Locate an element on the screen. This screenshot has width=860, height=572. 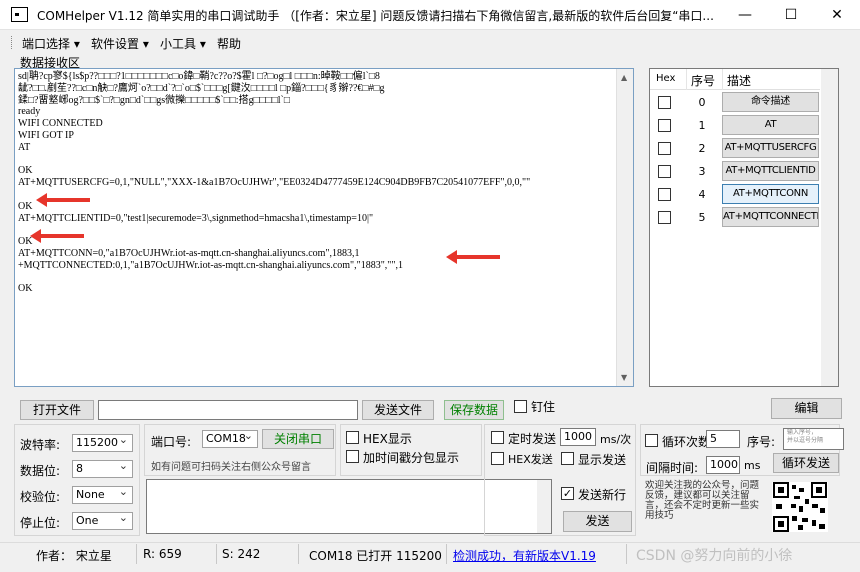
parity-label: 校验位: is located at coordinates (40, 497).